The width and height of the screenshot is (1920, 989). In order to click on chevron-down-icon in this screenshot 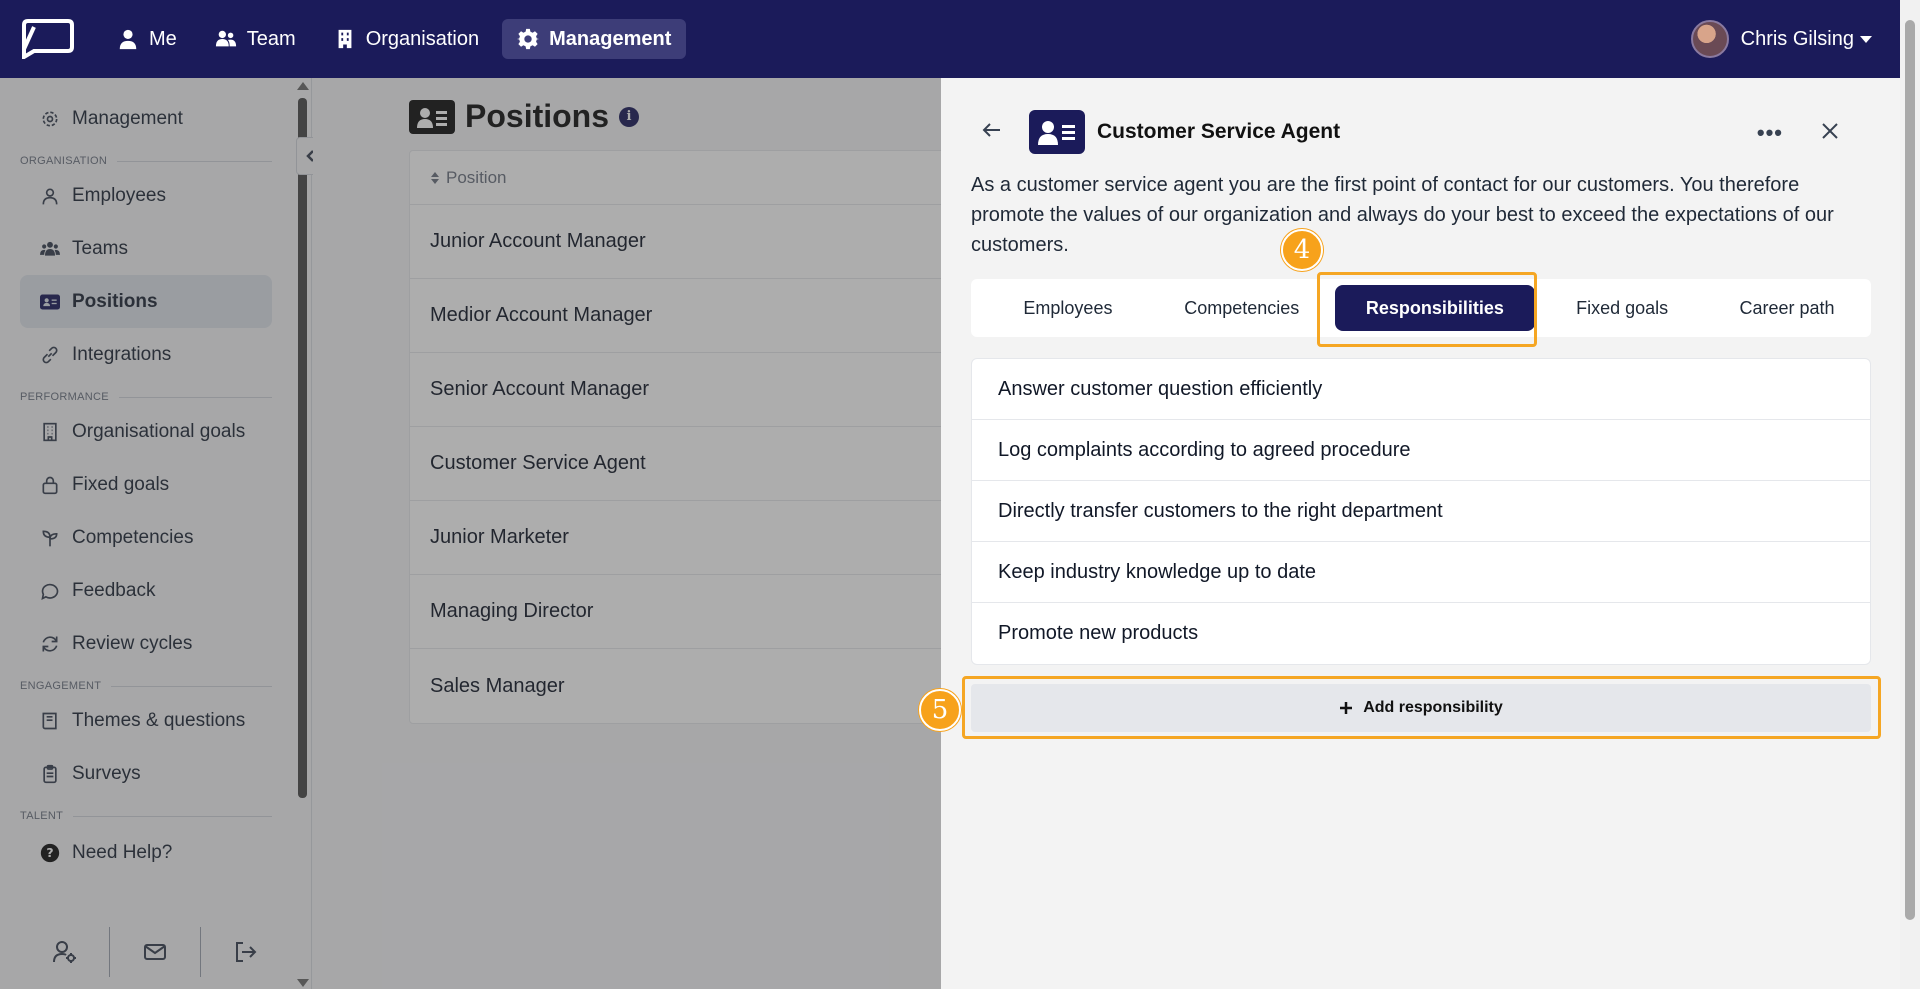, I will do `click(1866, 39)`.